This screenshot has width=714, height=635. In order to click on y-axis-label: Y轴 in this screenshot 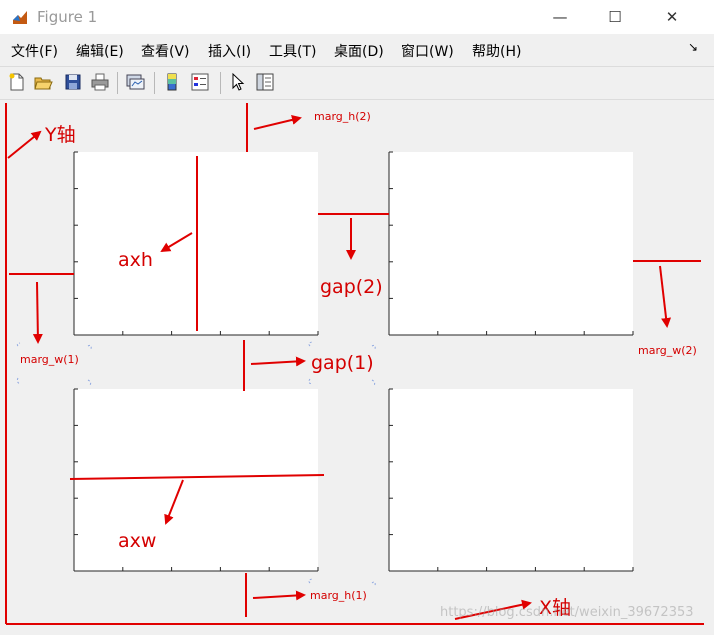, I will do `click(60, 135)`.